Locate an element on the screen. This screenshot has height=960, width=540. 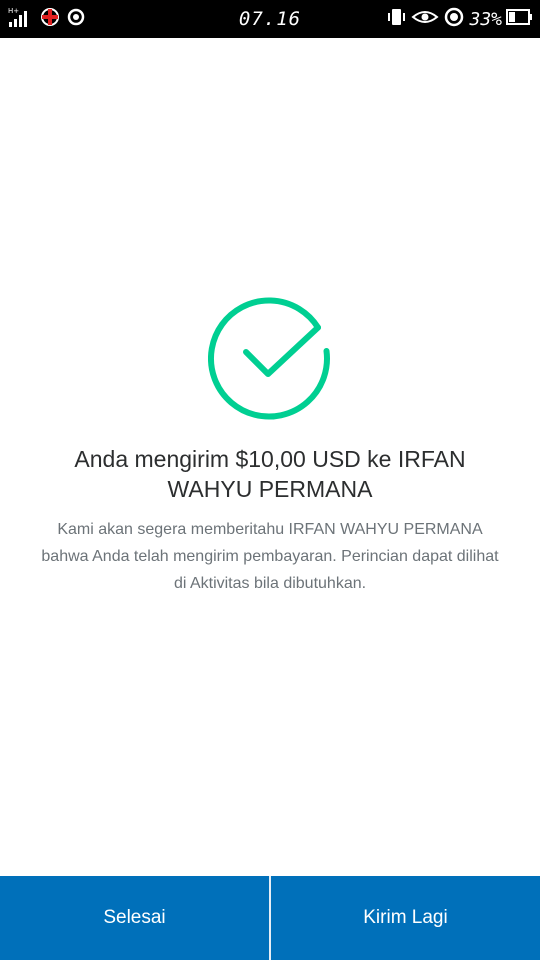
success-check-icon is located at coordinates (270, 358).